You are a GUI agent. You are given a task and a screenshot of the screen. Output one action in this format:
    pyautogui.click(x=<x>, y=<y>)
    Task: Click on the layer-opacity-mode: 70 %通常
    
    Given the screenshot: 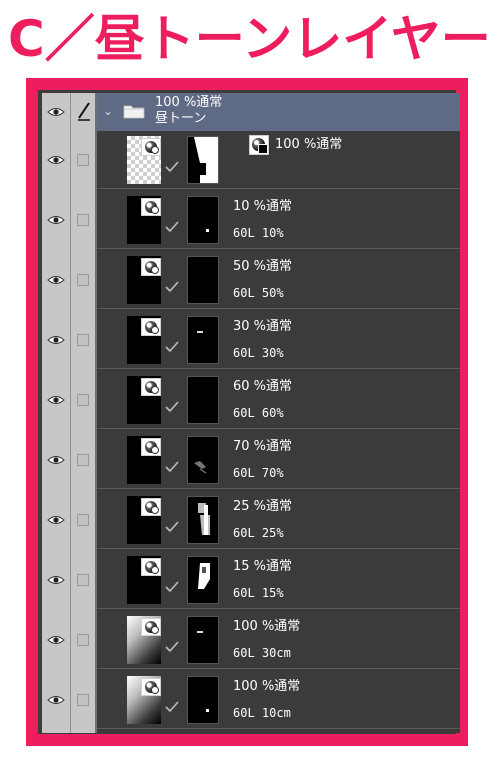 What is the action you would take?
    pyautogui.click(x=263, y=446)
    